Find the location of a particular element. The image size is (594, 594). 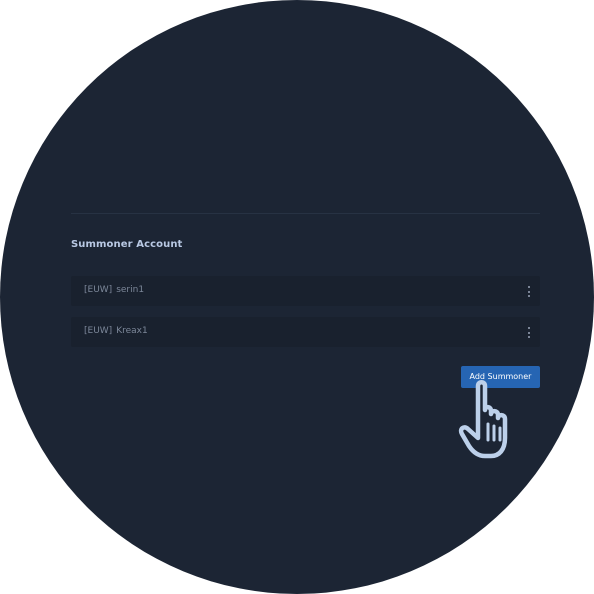

account-name: Kreax1 is located at coordinates (132, 331).